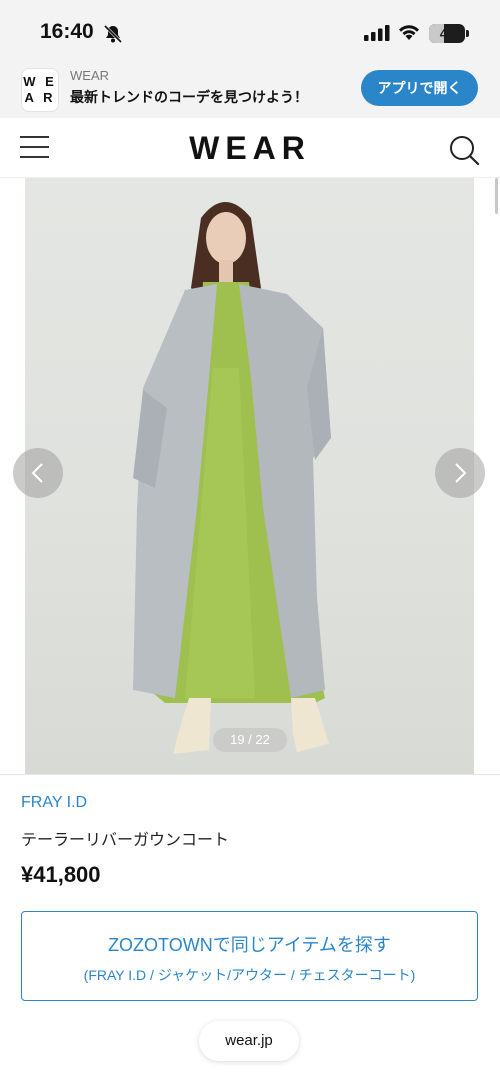  Describe the element at coordinates (67, 31) in the screenshot. I see `status-time: 16:40` at that location.